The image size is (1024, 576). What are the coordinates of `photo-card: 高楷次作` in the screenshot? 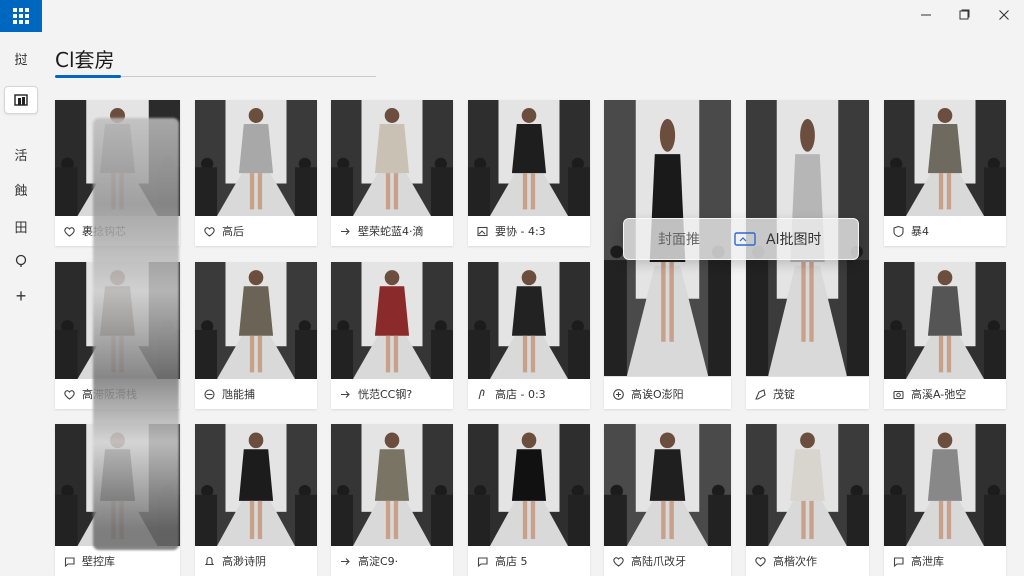 It's located at (807, 500).